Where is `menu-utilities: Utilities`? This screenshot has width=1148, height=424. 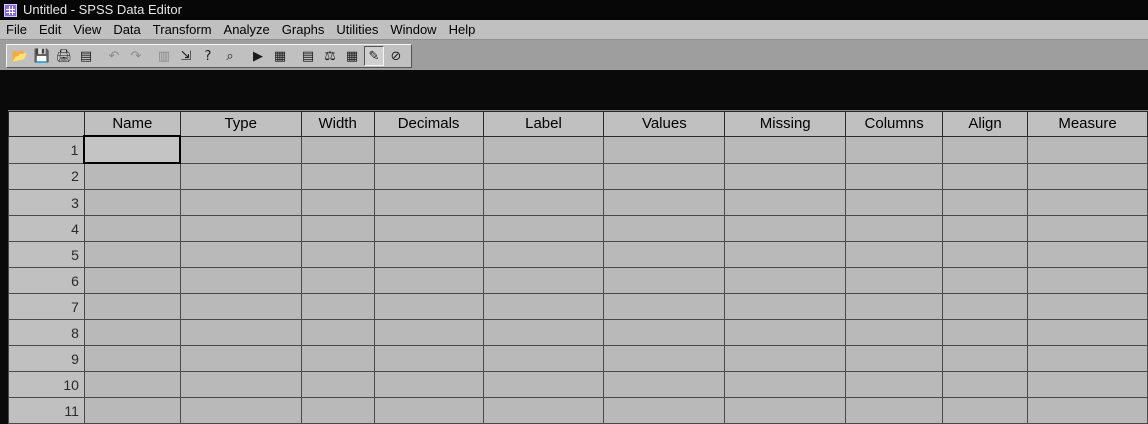 menu-utilities: Utilities is located at coordinates (357, 30).